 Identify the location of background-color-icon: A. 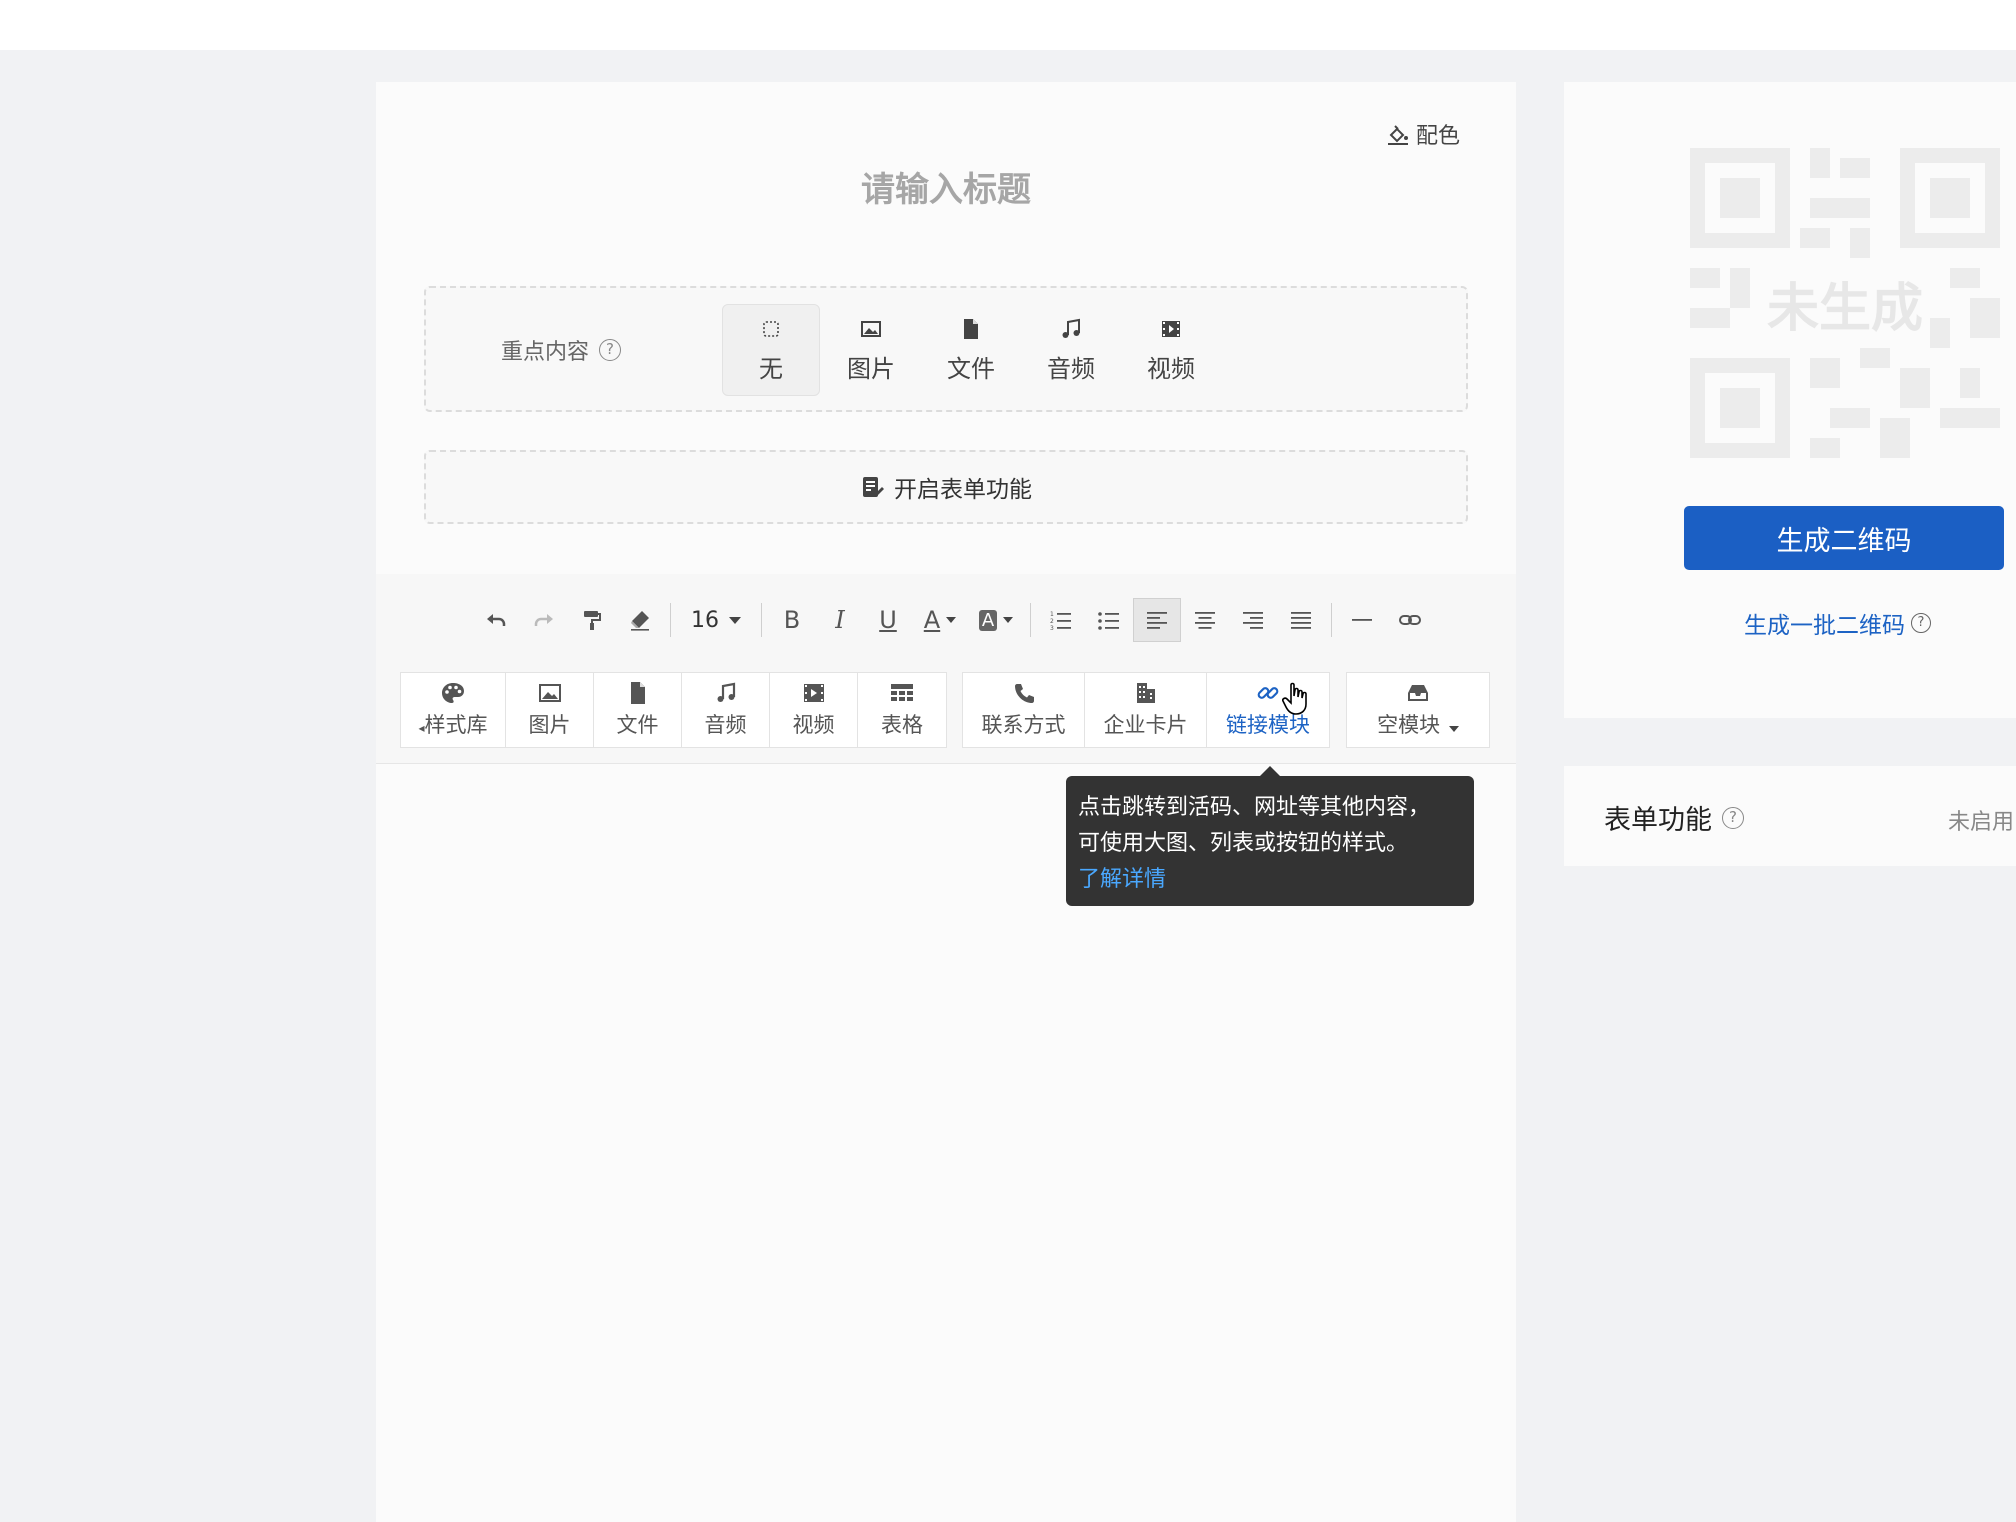
(988, 620).